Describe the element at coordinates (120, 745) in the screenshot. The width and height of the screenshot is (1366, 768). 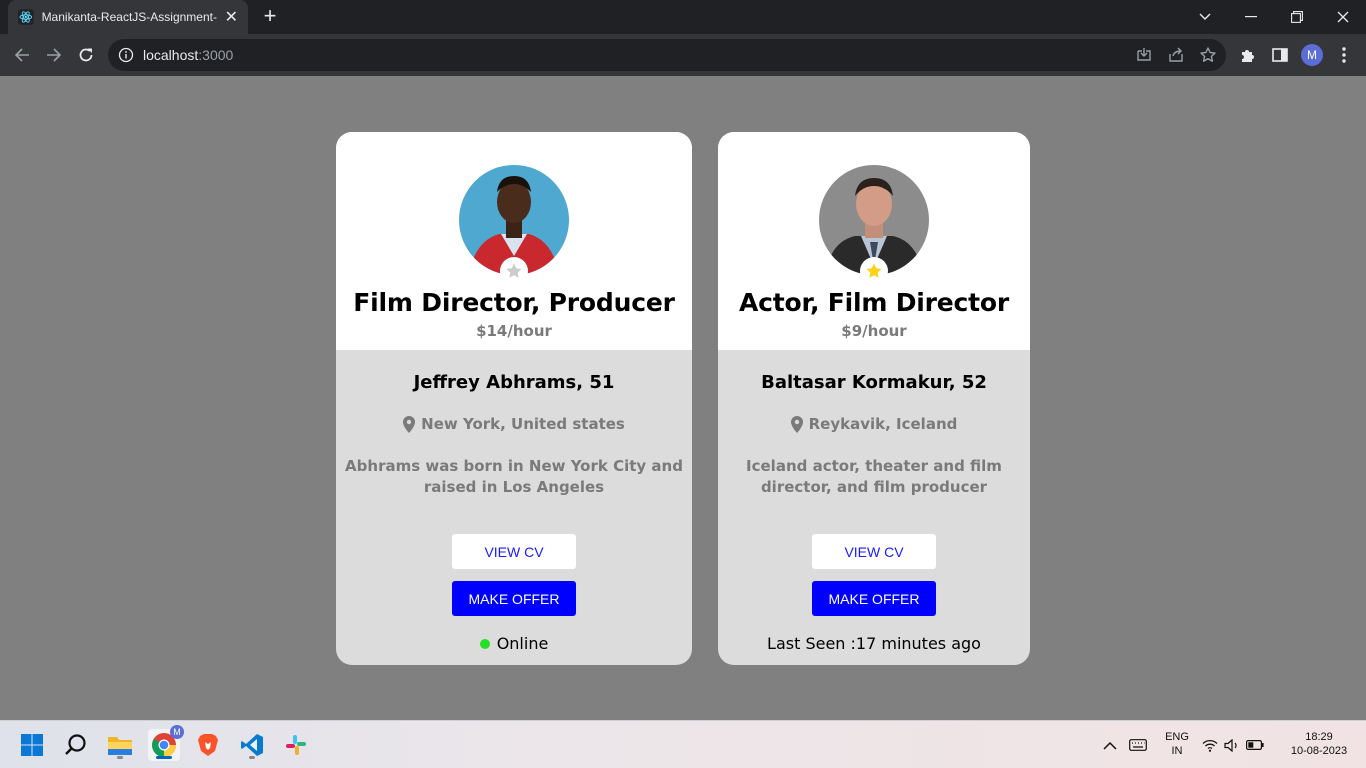
I see `file-explorer-icon` at that location.